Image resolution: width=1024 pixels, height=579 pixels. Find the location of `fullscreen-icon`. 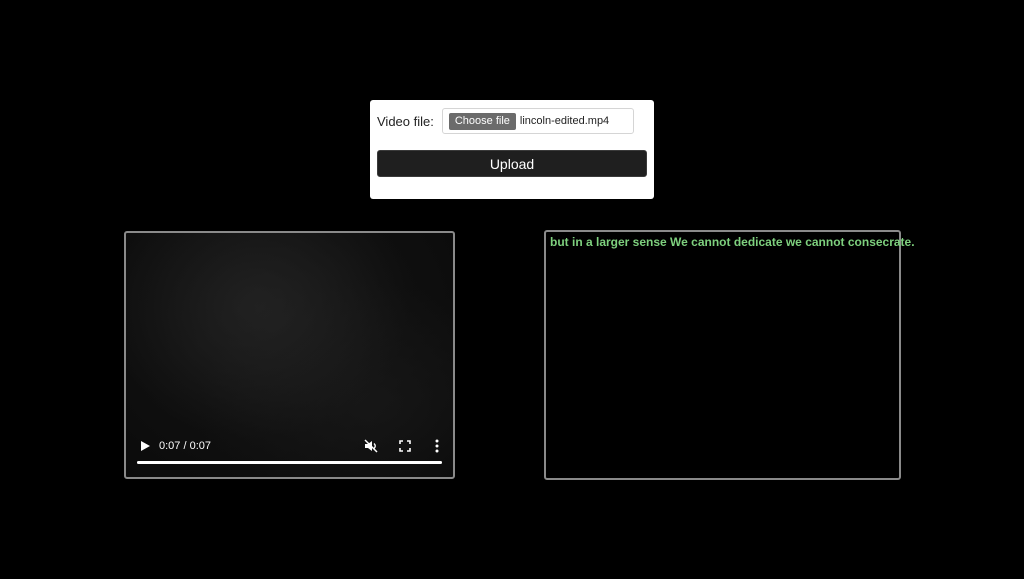

fullscreen-icon is located at coordinates (405, 446).